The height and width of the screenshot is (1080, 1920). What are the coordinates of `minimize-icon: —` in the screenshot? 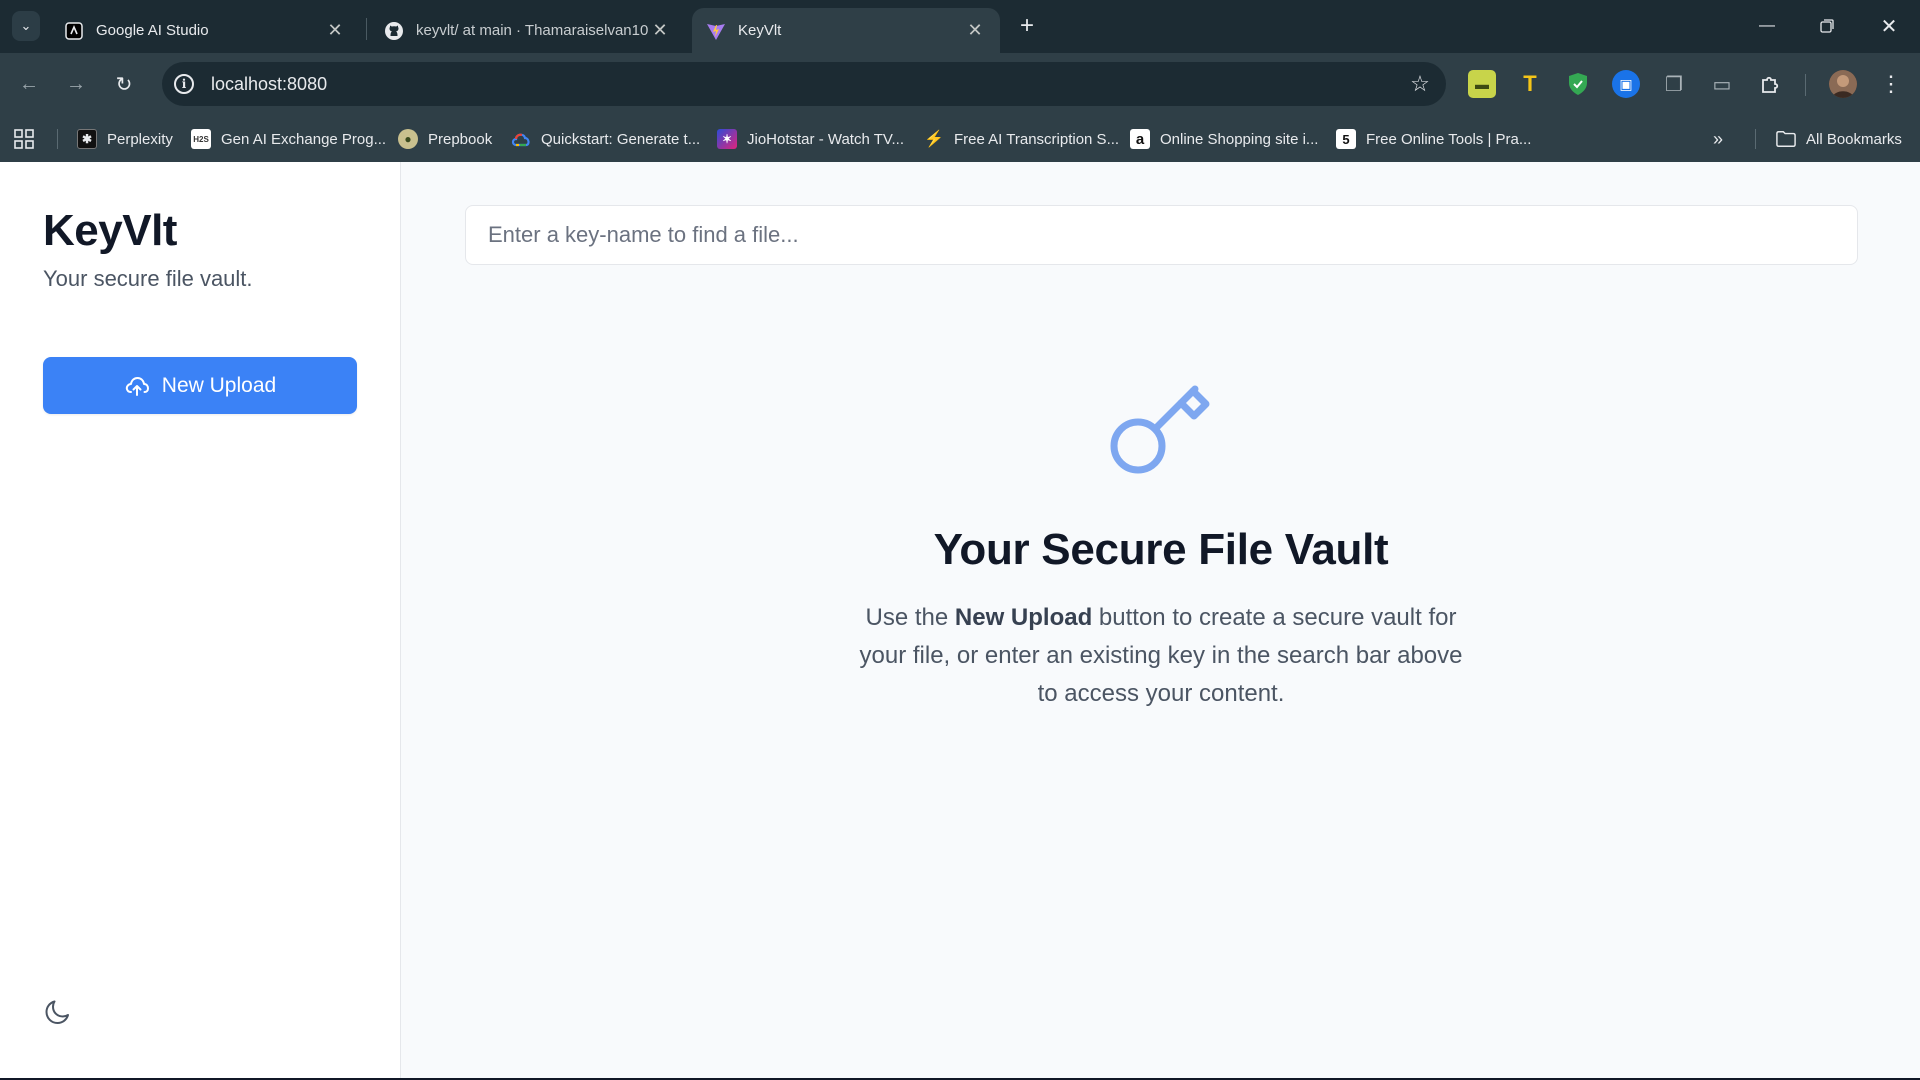 It's located at (1767, 25).